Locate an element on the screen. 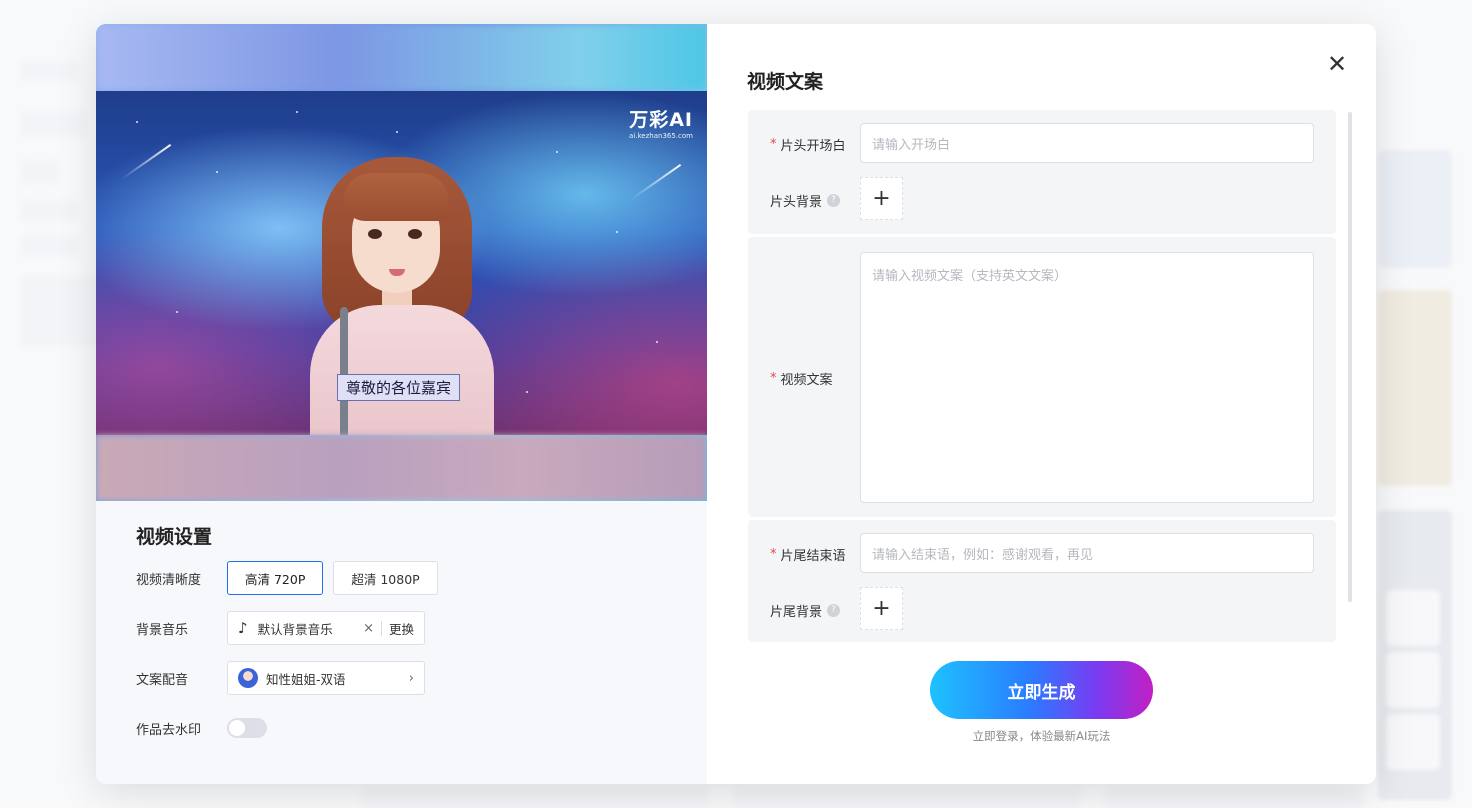  opening-bg-label: 片头背景 ? is located at coordinates (805, 200).